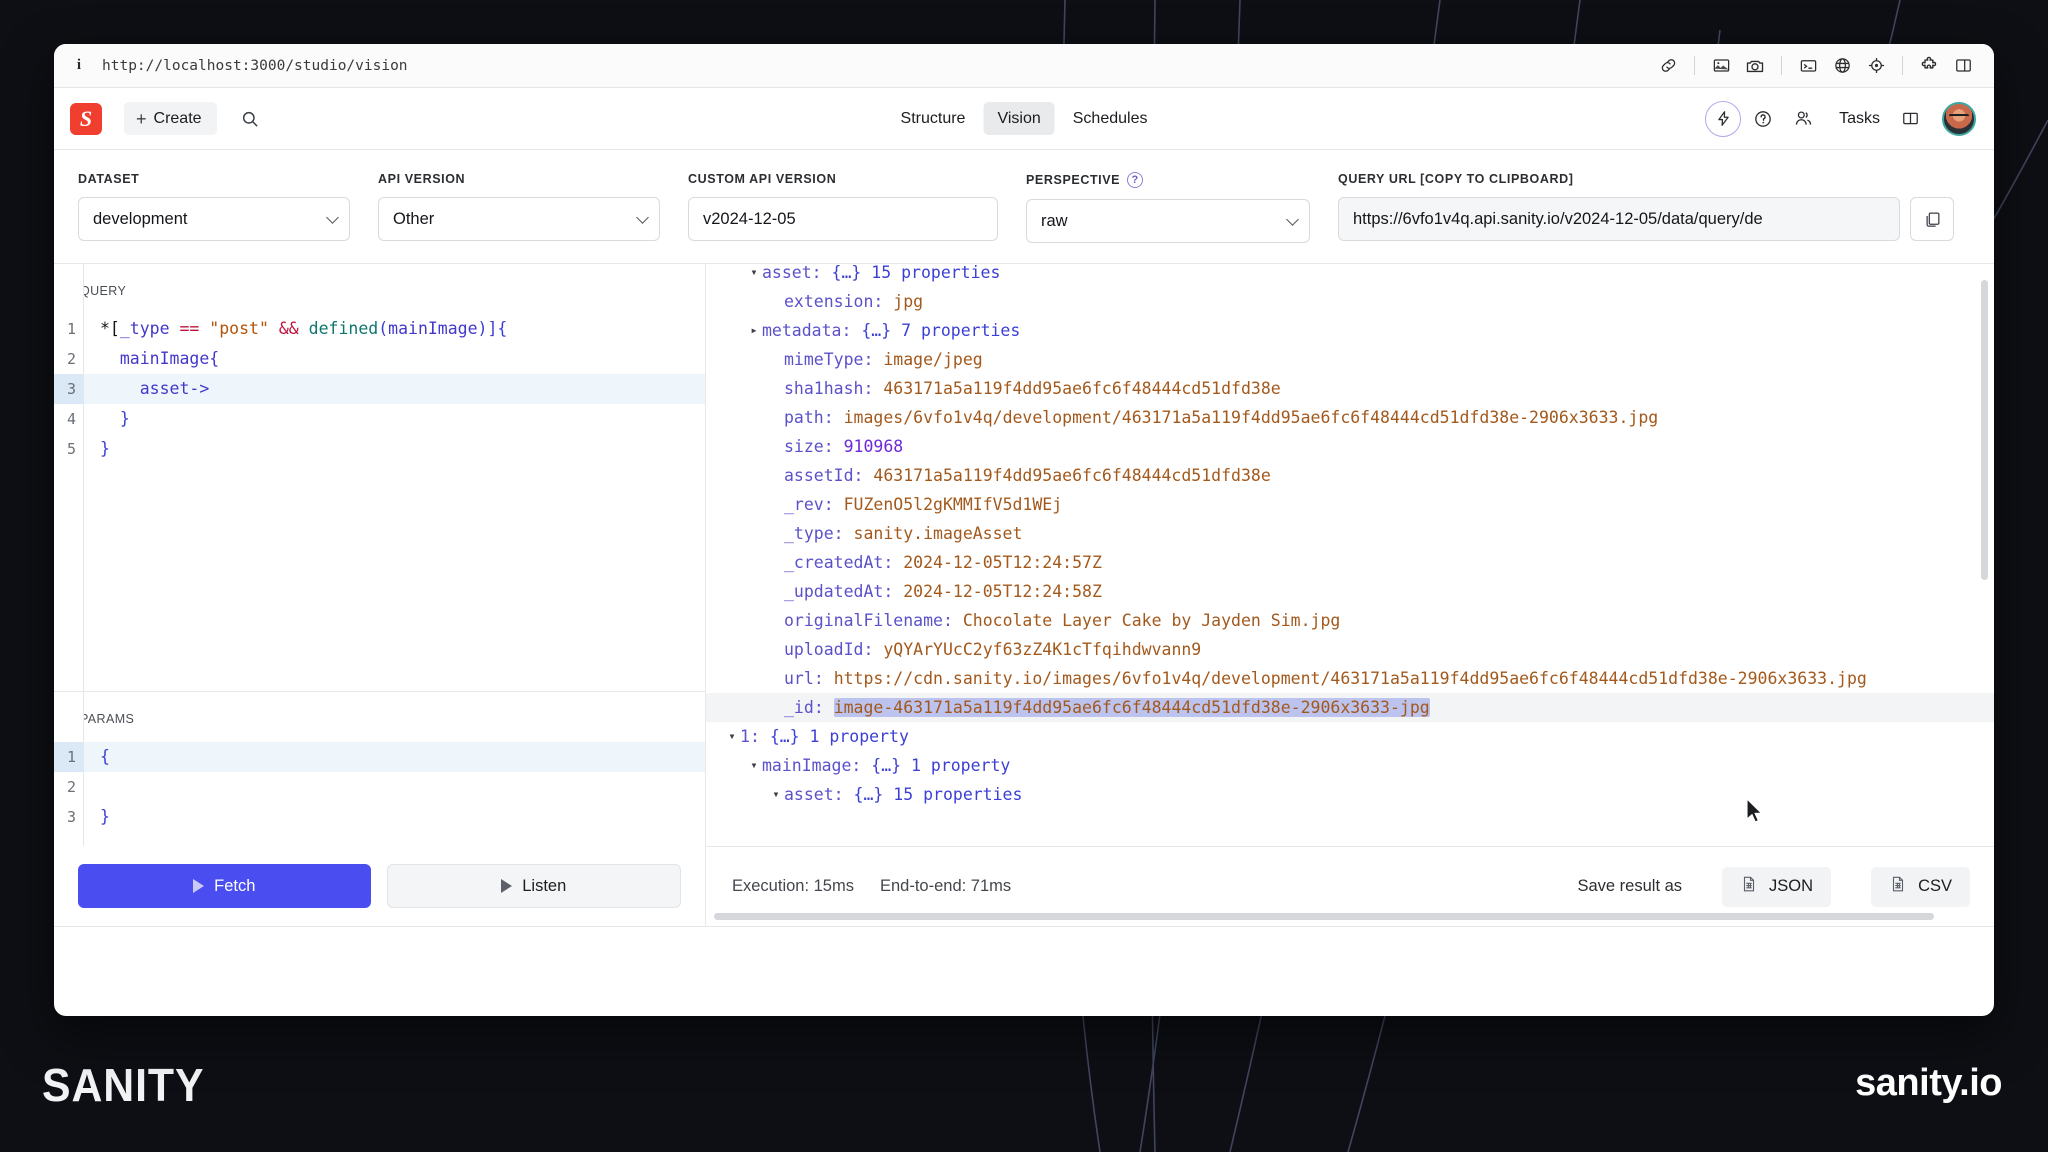  Describe the element at coordinates (386, 817) in the screenshot. I see `code-line: 3 }` at that location.